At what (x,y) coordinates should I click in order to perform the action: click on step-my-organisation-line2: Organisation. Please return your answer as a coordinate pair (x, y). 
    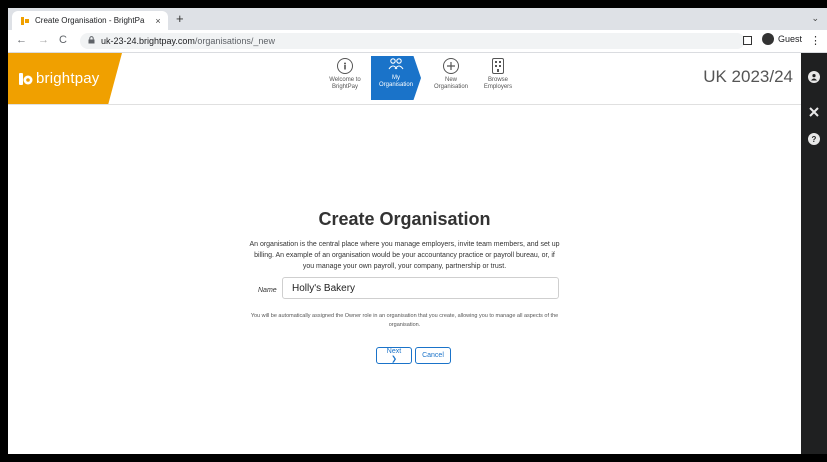
    Looking at the image, I should click on (396, 85).